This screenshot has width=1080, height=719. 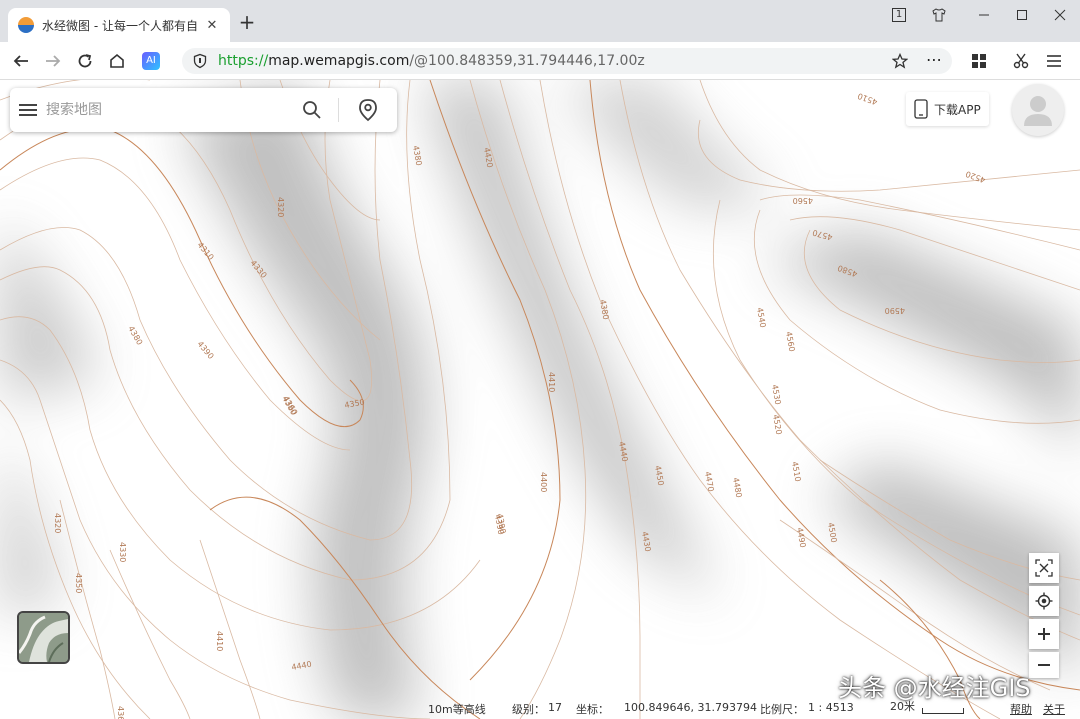 What do you see at coordinates (761, 318) in the screenshot?
I see `contour-label: 4540` at bounding box center [761, 318].